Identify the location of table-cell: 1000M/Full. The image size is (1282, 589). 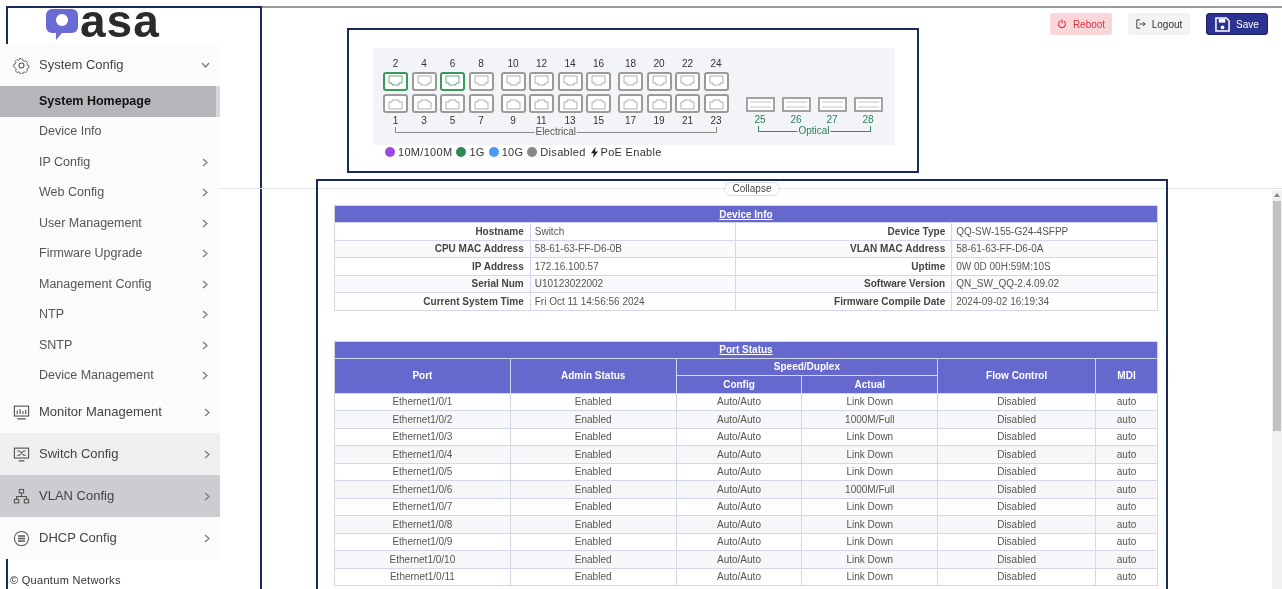
(869, 419).